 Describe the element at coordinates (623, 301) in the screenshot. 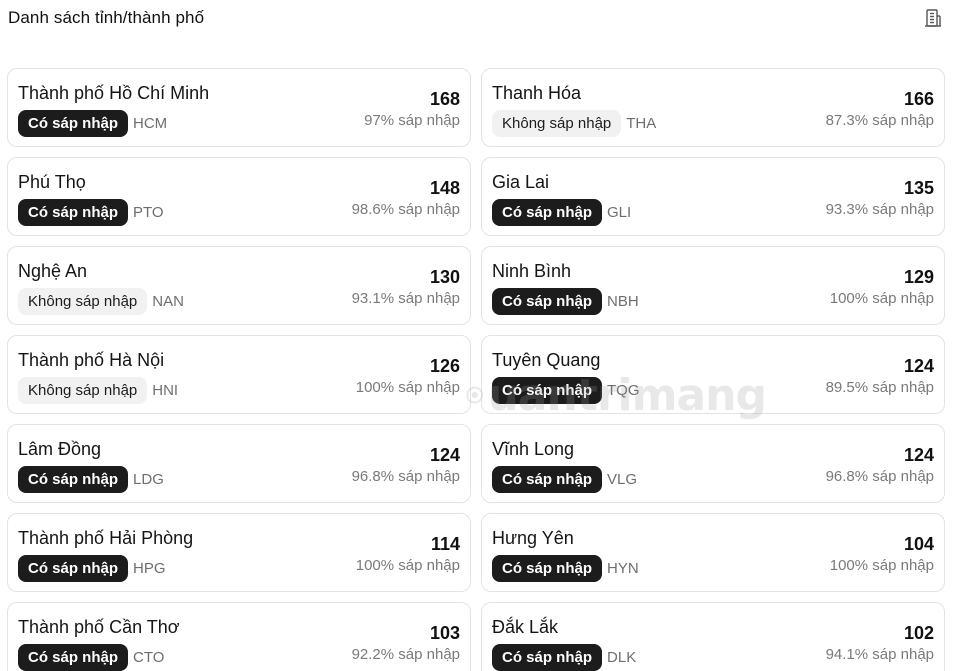

I see `province-code: NBH` at that location.